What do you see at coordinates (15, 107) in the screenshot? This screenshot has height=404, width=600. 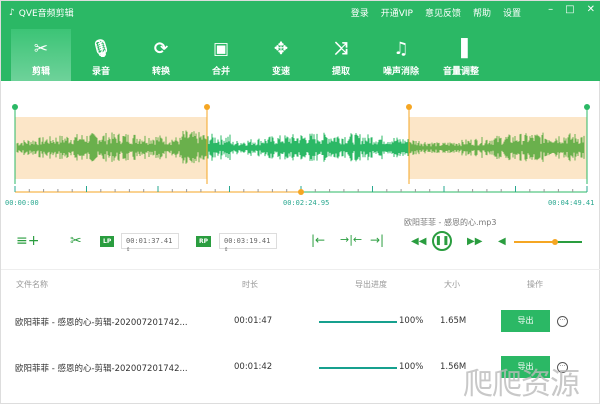 I see `start-marker-handle` at bounding box center [15, 107].